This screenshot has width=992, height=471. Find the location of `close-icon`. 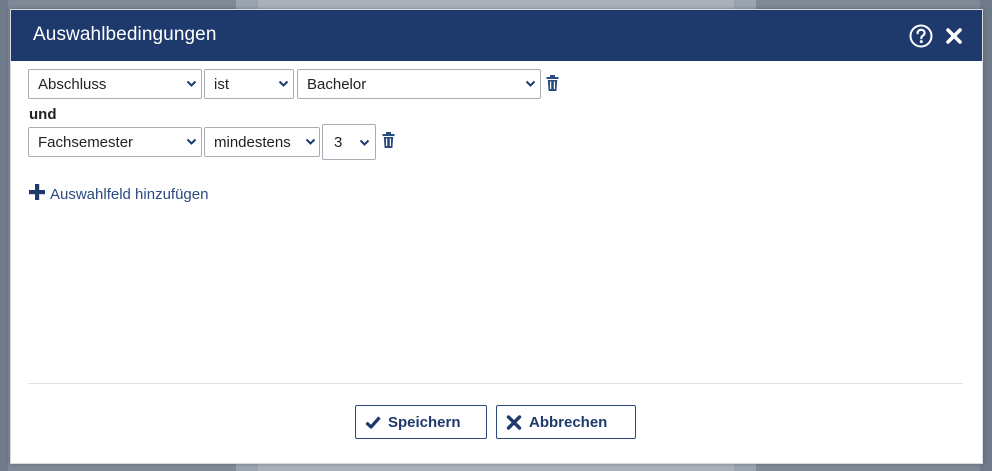

close-icon is located at coordinates (954, 36).